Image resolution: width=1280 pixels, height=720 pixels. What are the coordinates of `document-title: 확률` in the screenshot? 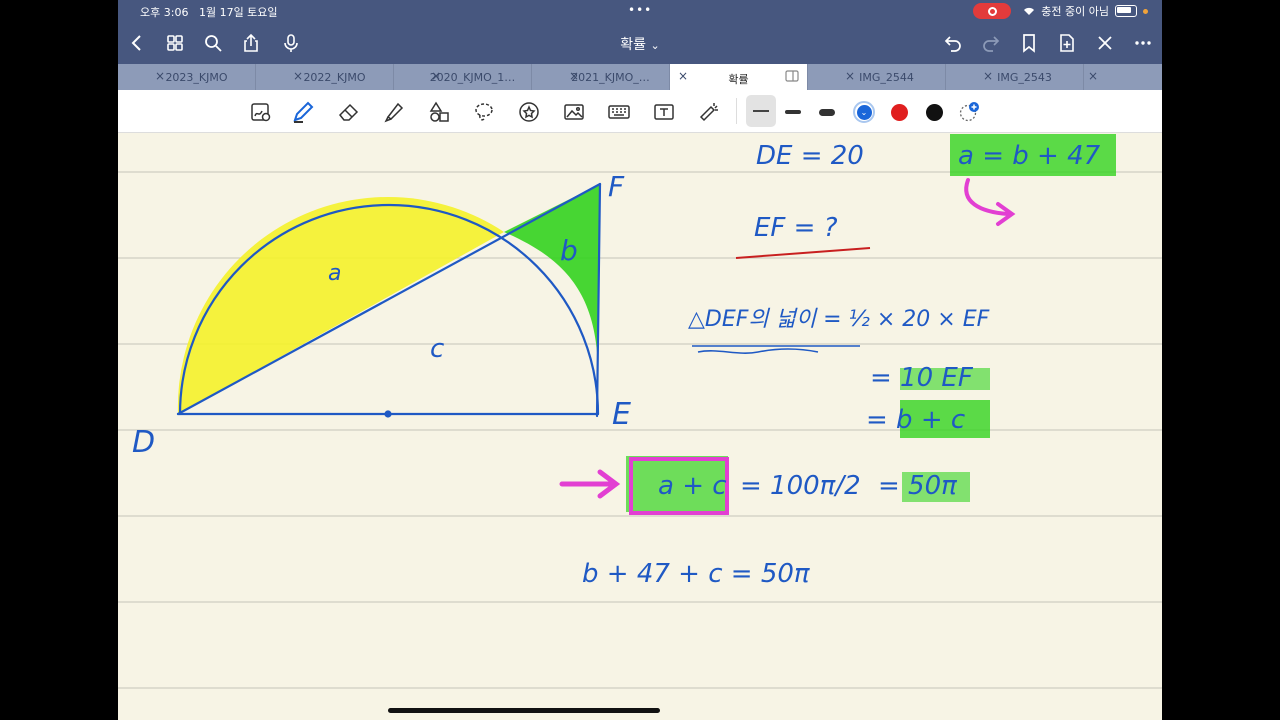 It's located at (633, 45).